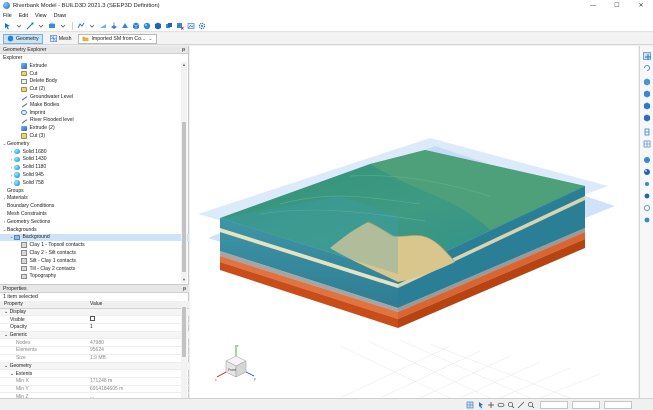  Describe the element at coordinates (29, 25) in the screenshot. I see `draw-line-button` at that location.